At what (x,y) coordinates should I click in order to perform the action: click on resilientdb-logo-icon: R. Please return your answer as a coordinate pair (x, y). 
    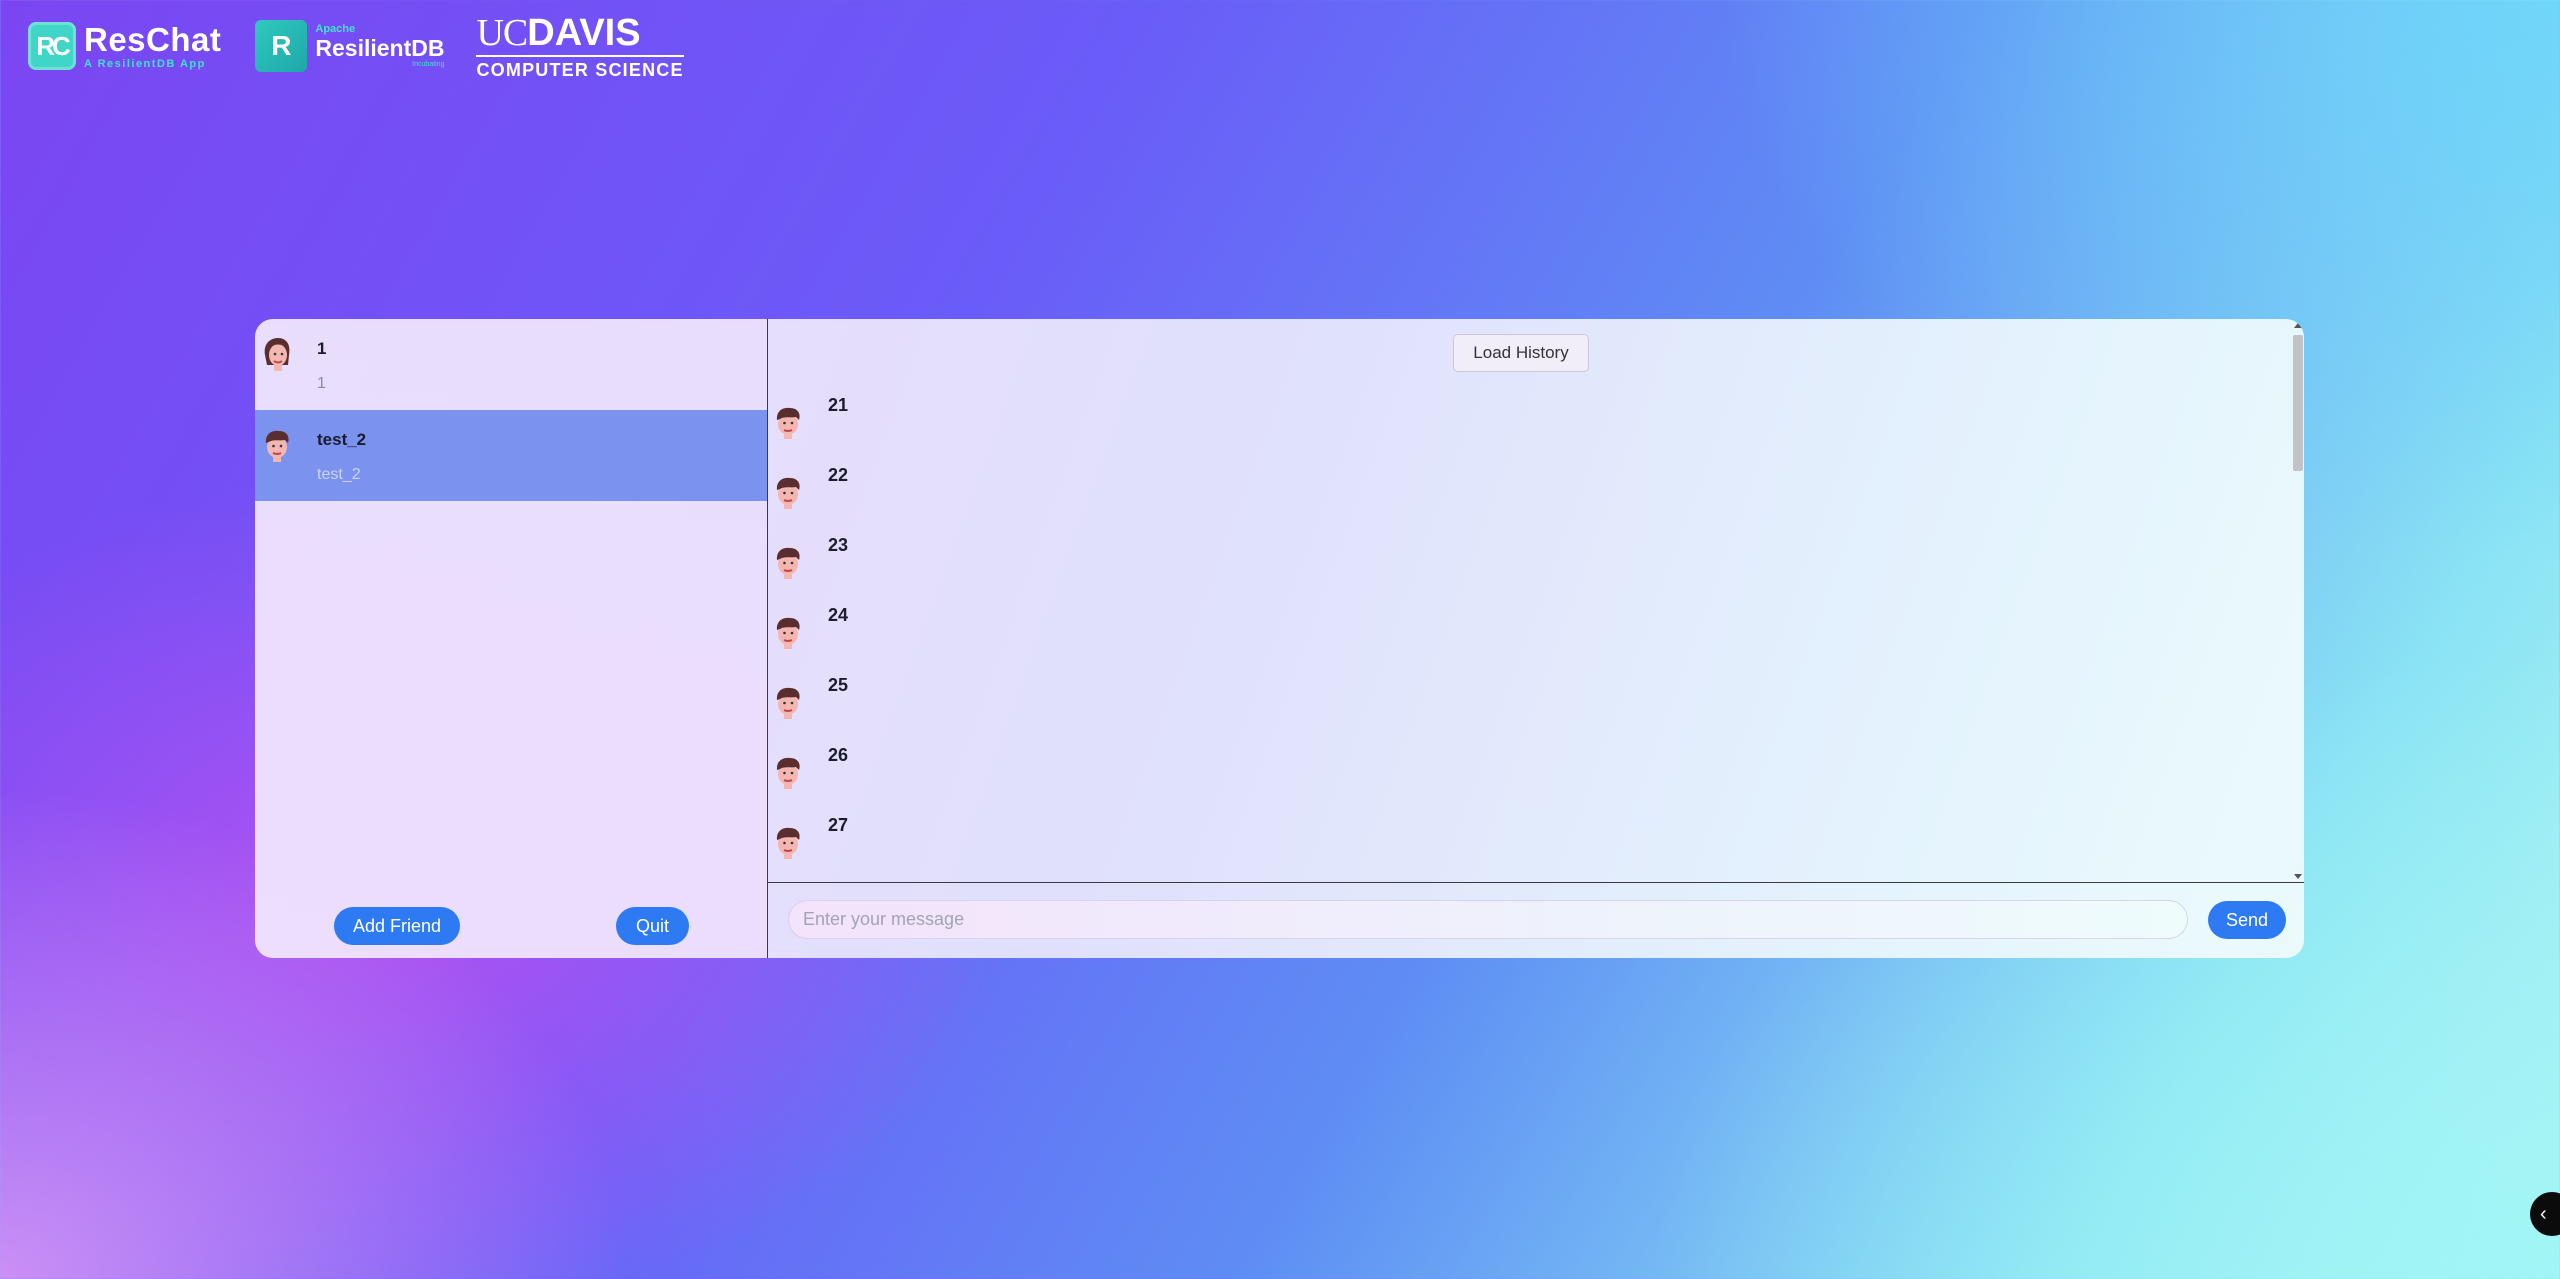
    Looking at the image, I should click on (281, 46).